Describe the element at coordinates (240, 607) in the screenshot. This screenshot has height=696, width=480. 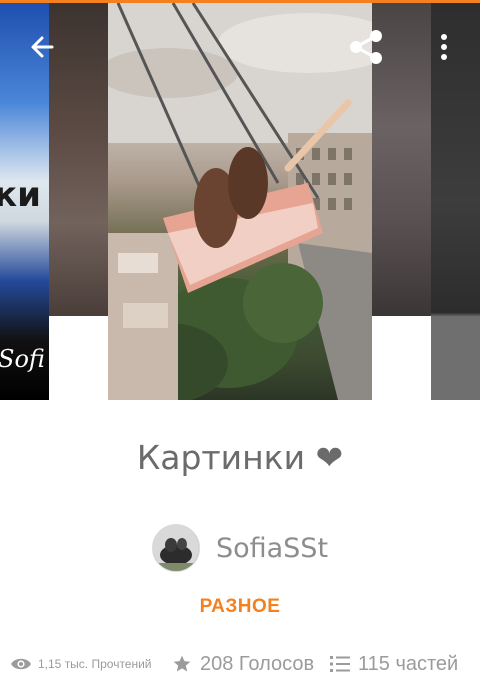
I see `category-link: РАЗНОЕ` at that location.